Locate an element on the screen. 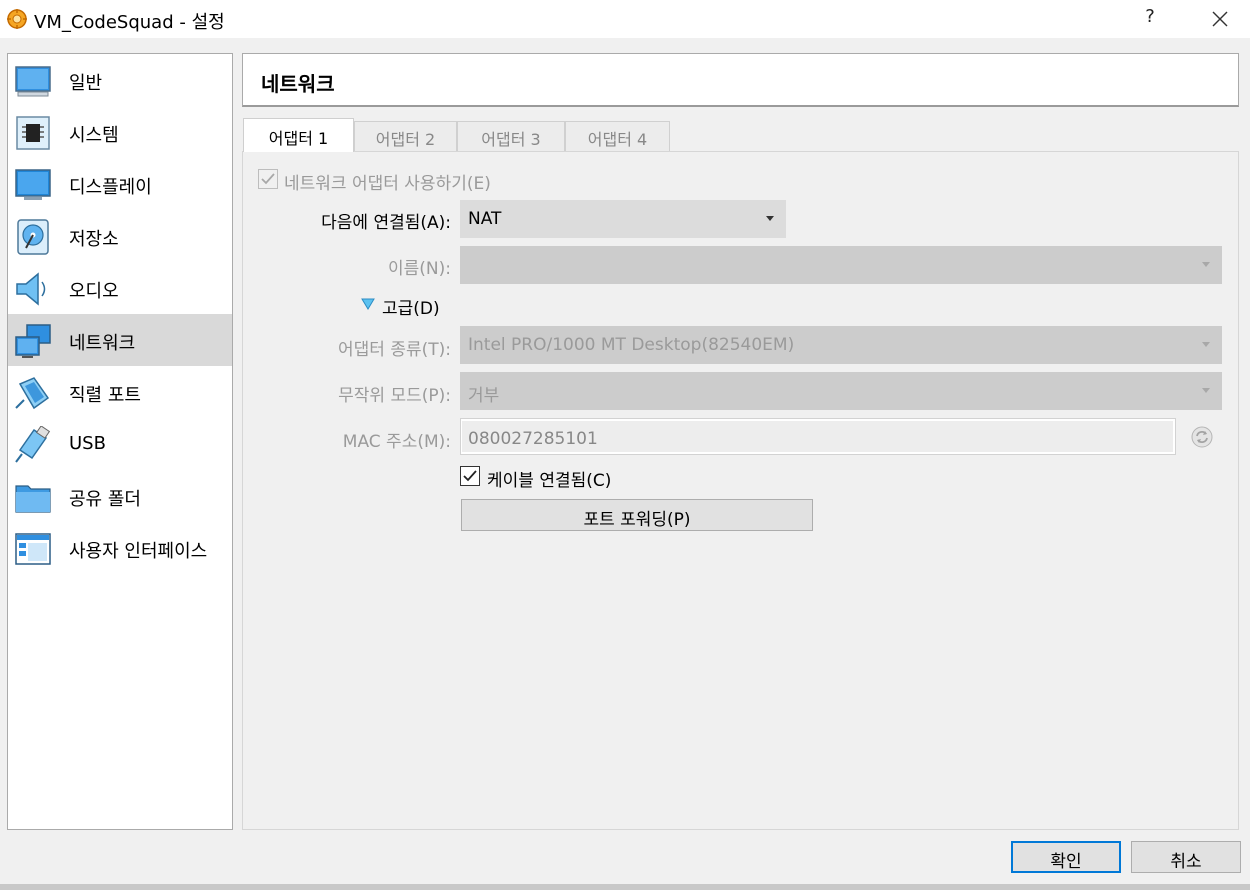 The image size is (1250, 890). audio-icon is located at coordinates (31, 289).